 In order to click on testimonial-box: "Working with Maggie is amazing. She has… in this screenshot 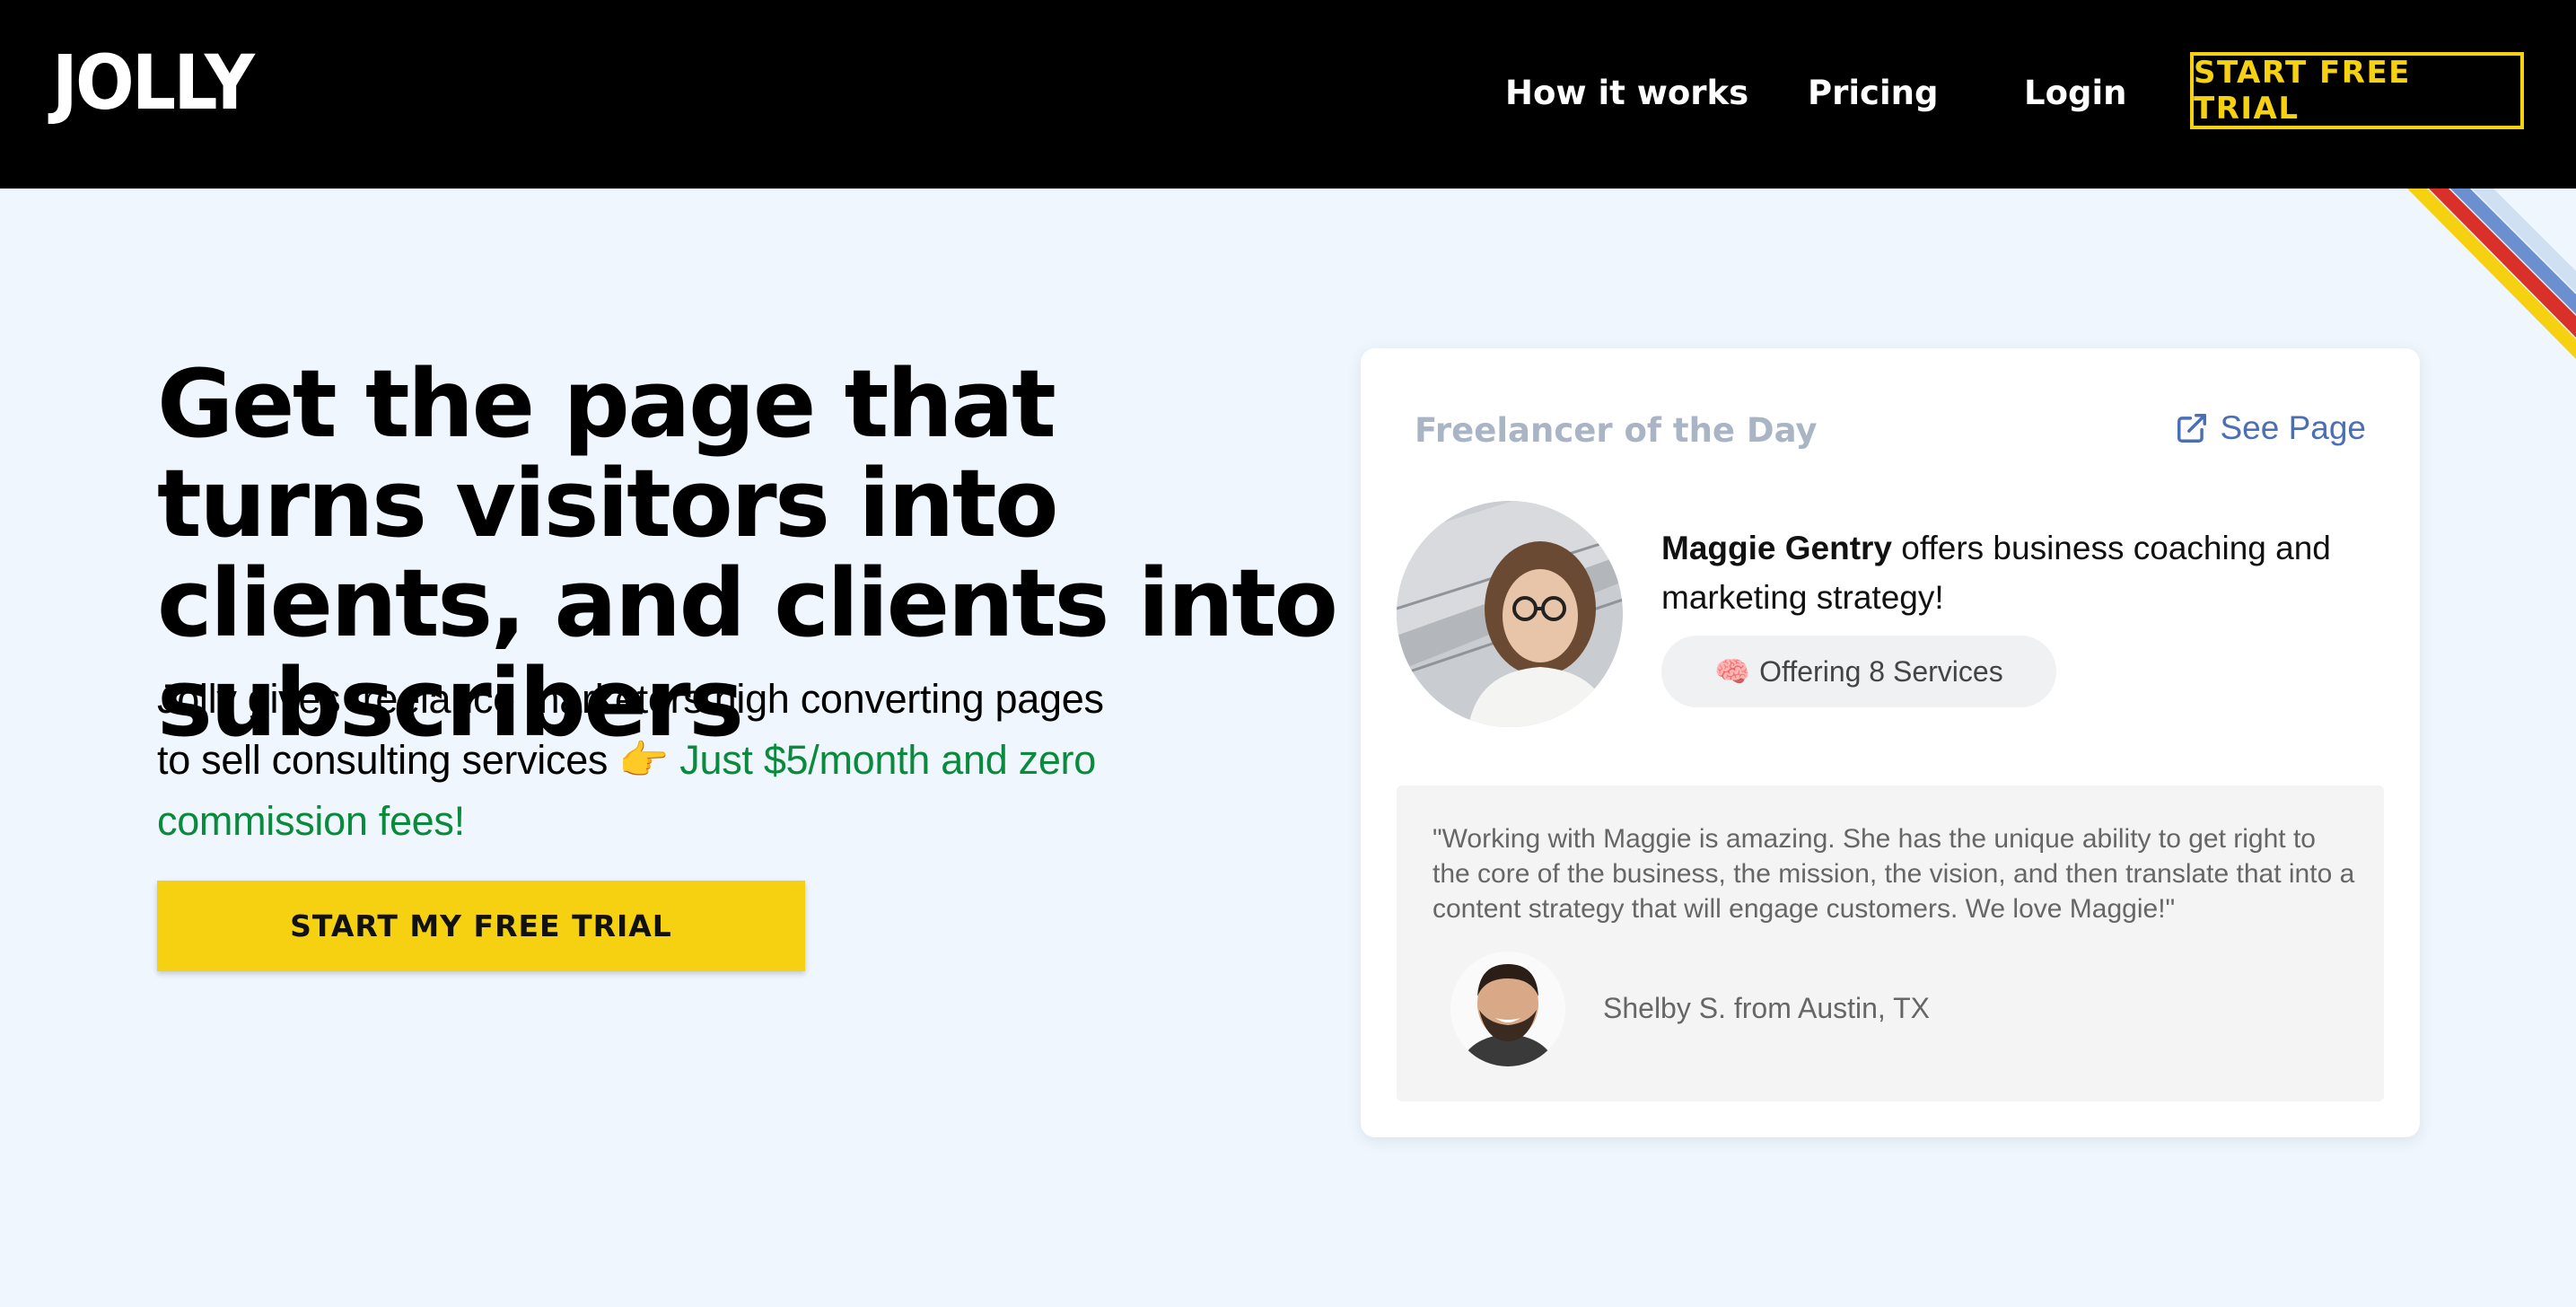, I will do `click(1890, 943)`.